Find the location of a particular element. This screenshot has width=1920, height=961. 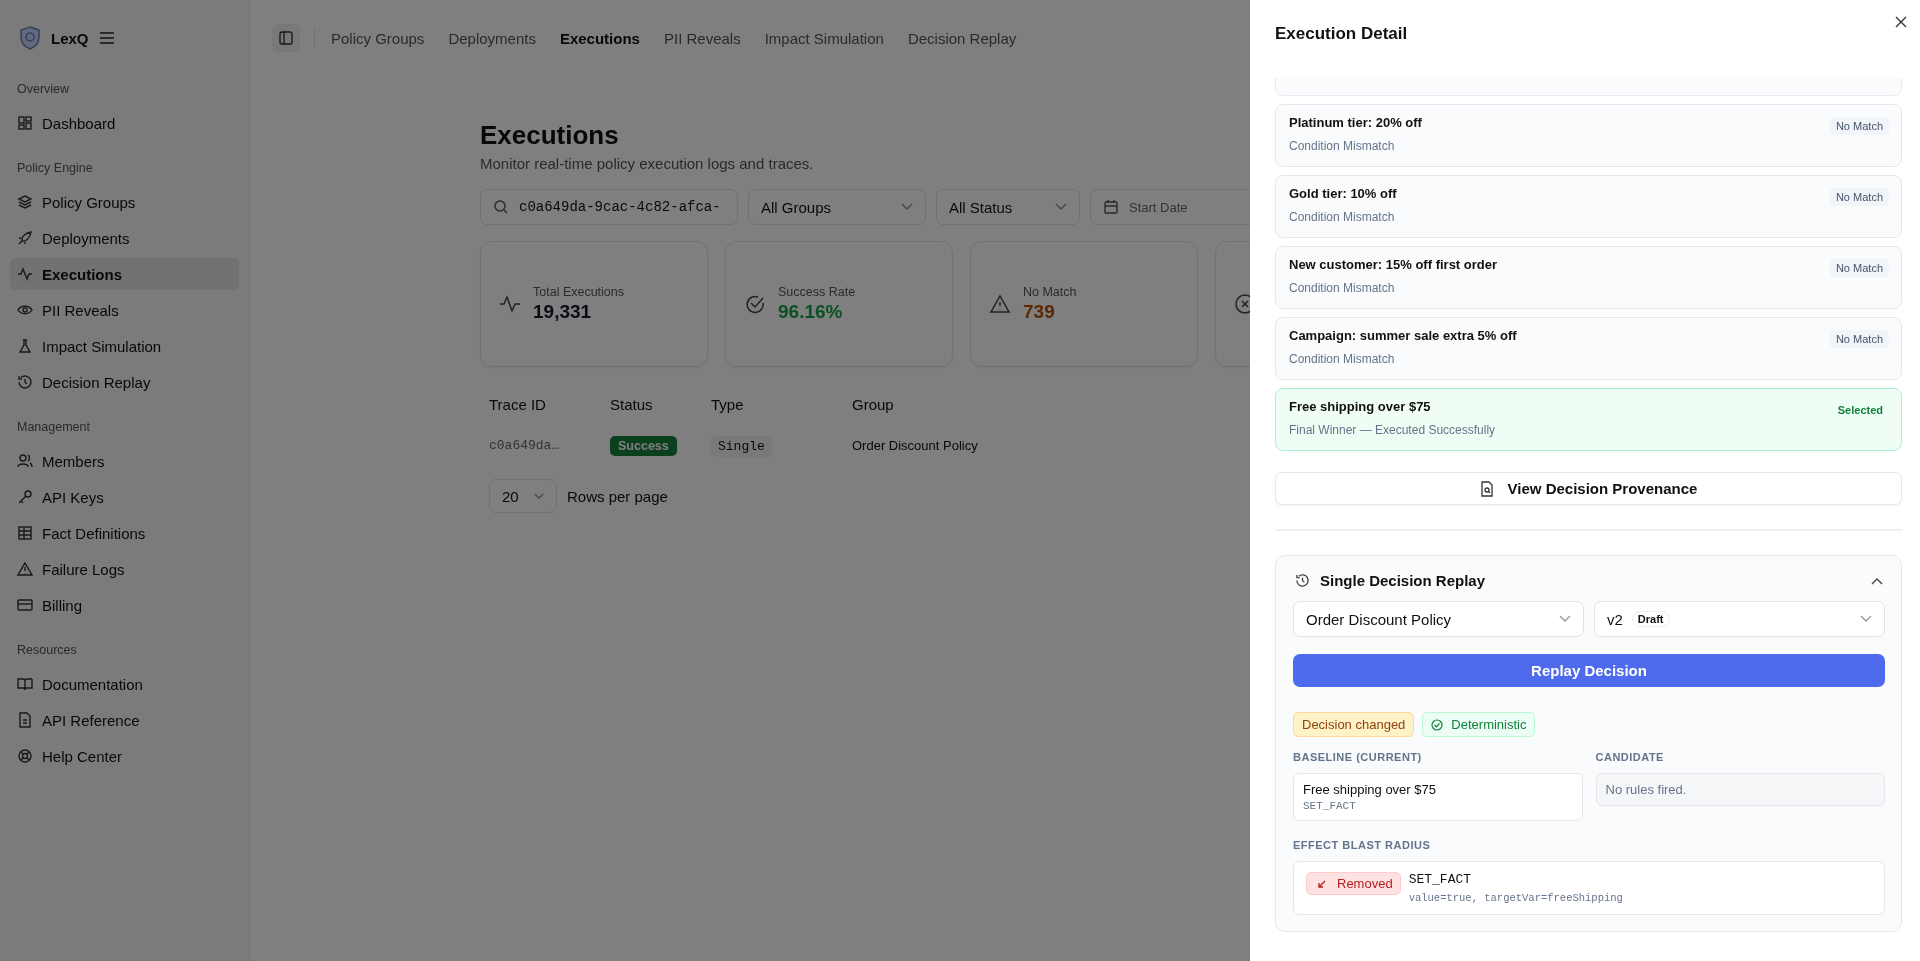

policy-select: Order Discount Policy is located at coordinates (1438, 619).